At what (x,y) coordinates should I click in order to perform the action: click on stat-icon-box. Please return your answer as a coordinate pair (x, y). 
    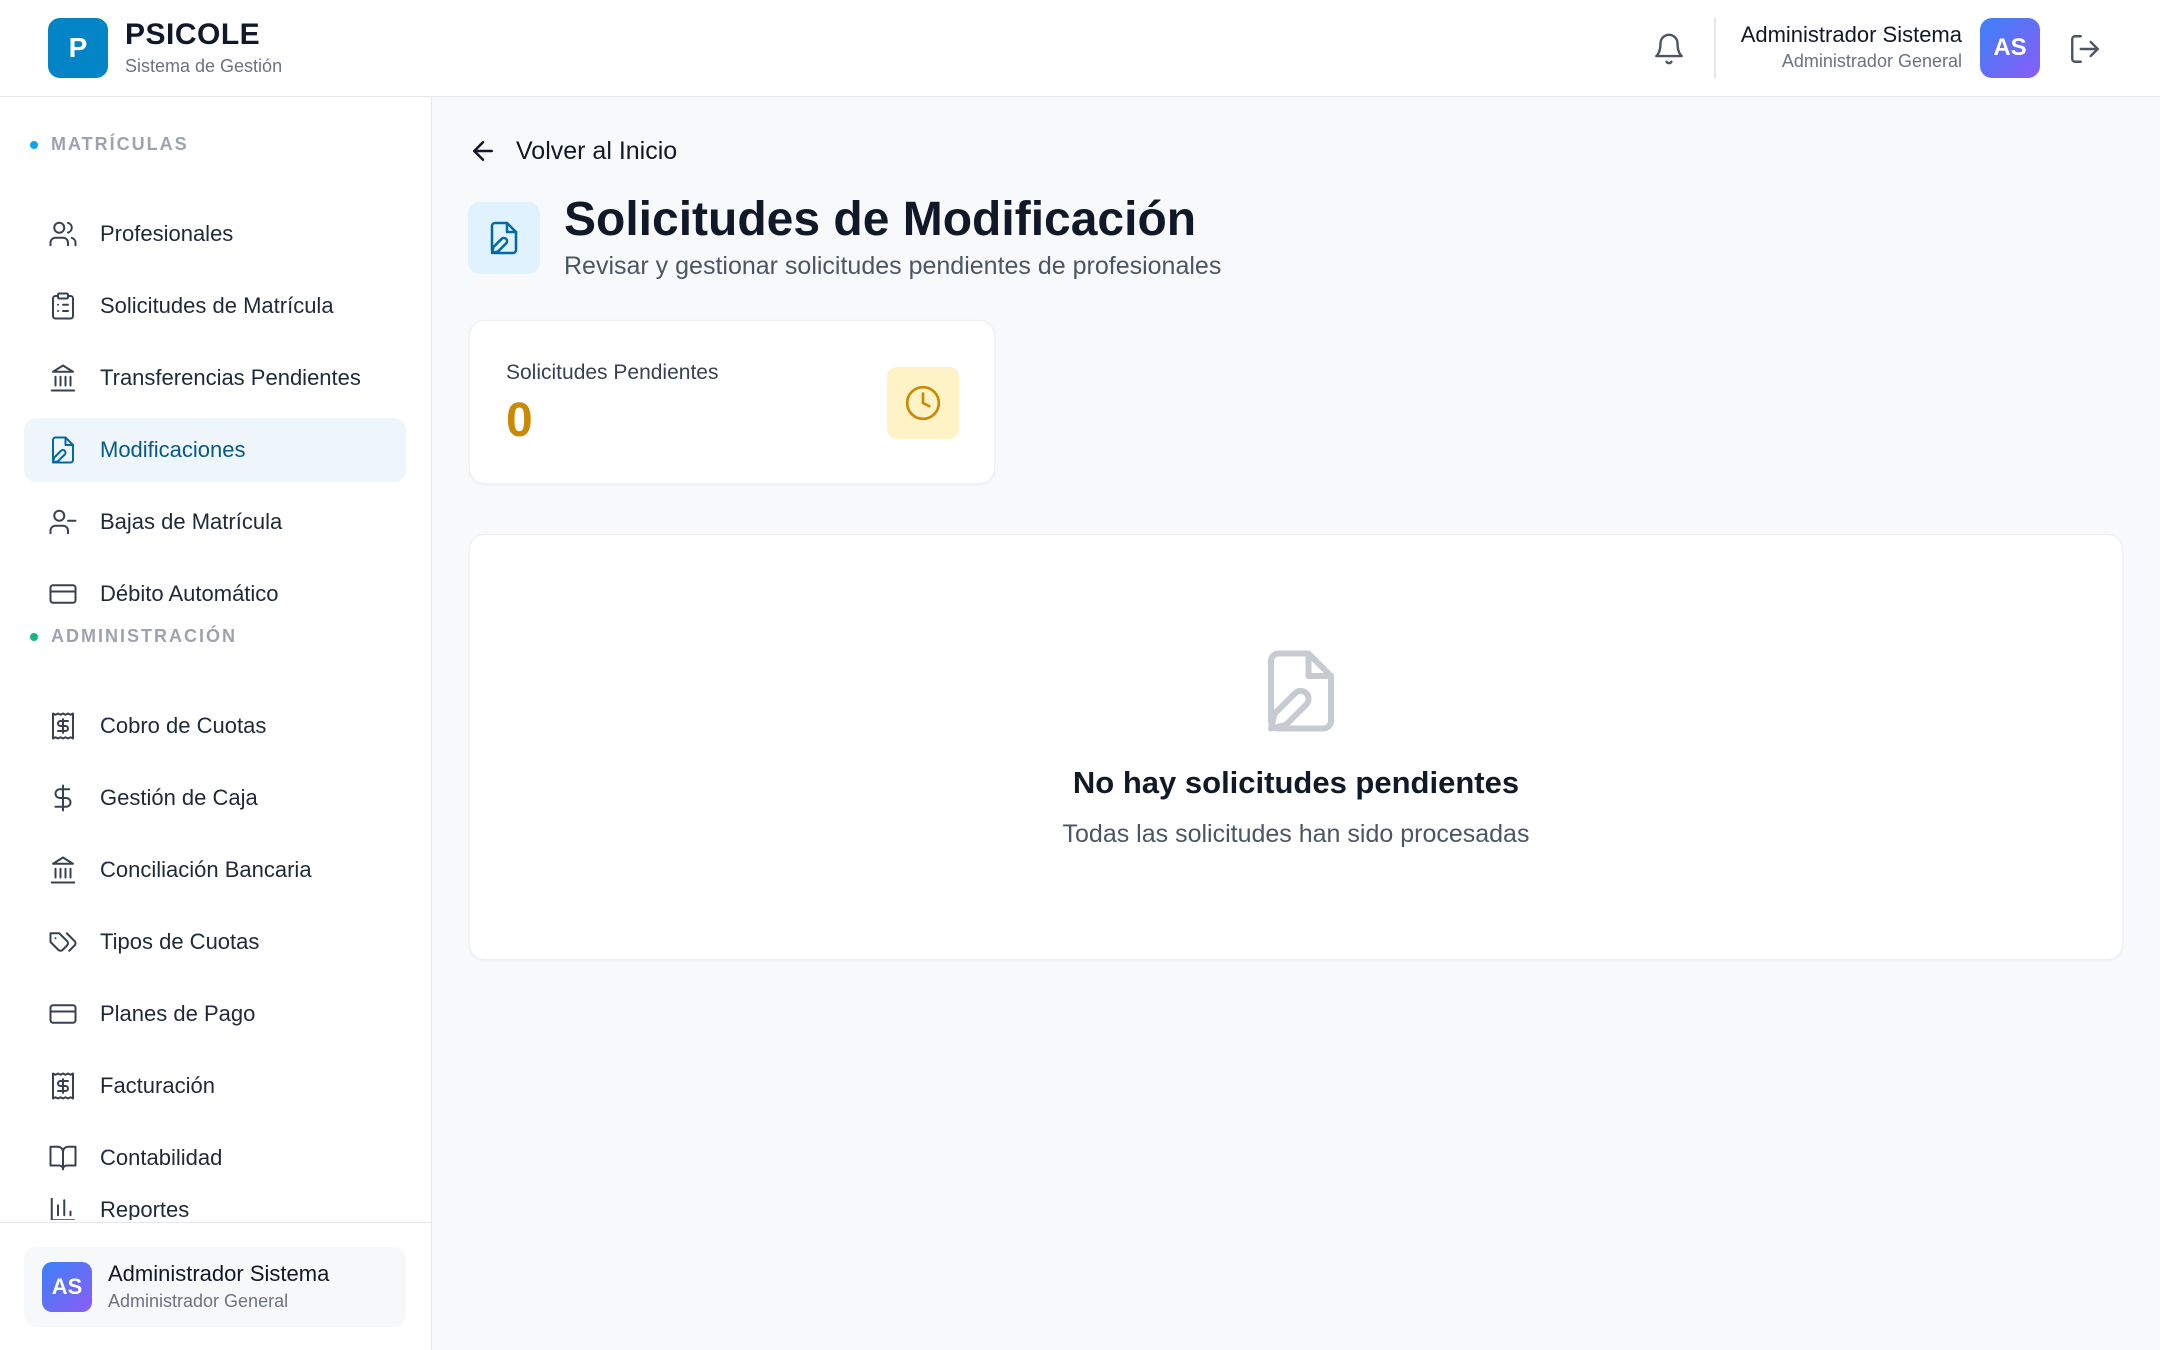
    Looking at the image, I should click on (923, 403).